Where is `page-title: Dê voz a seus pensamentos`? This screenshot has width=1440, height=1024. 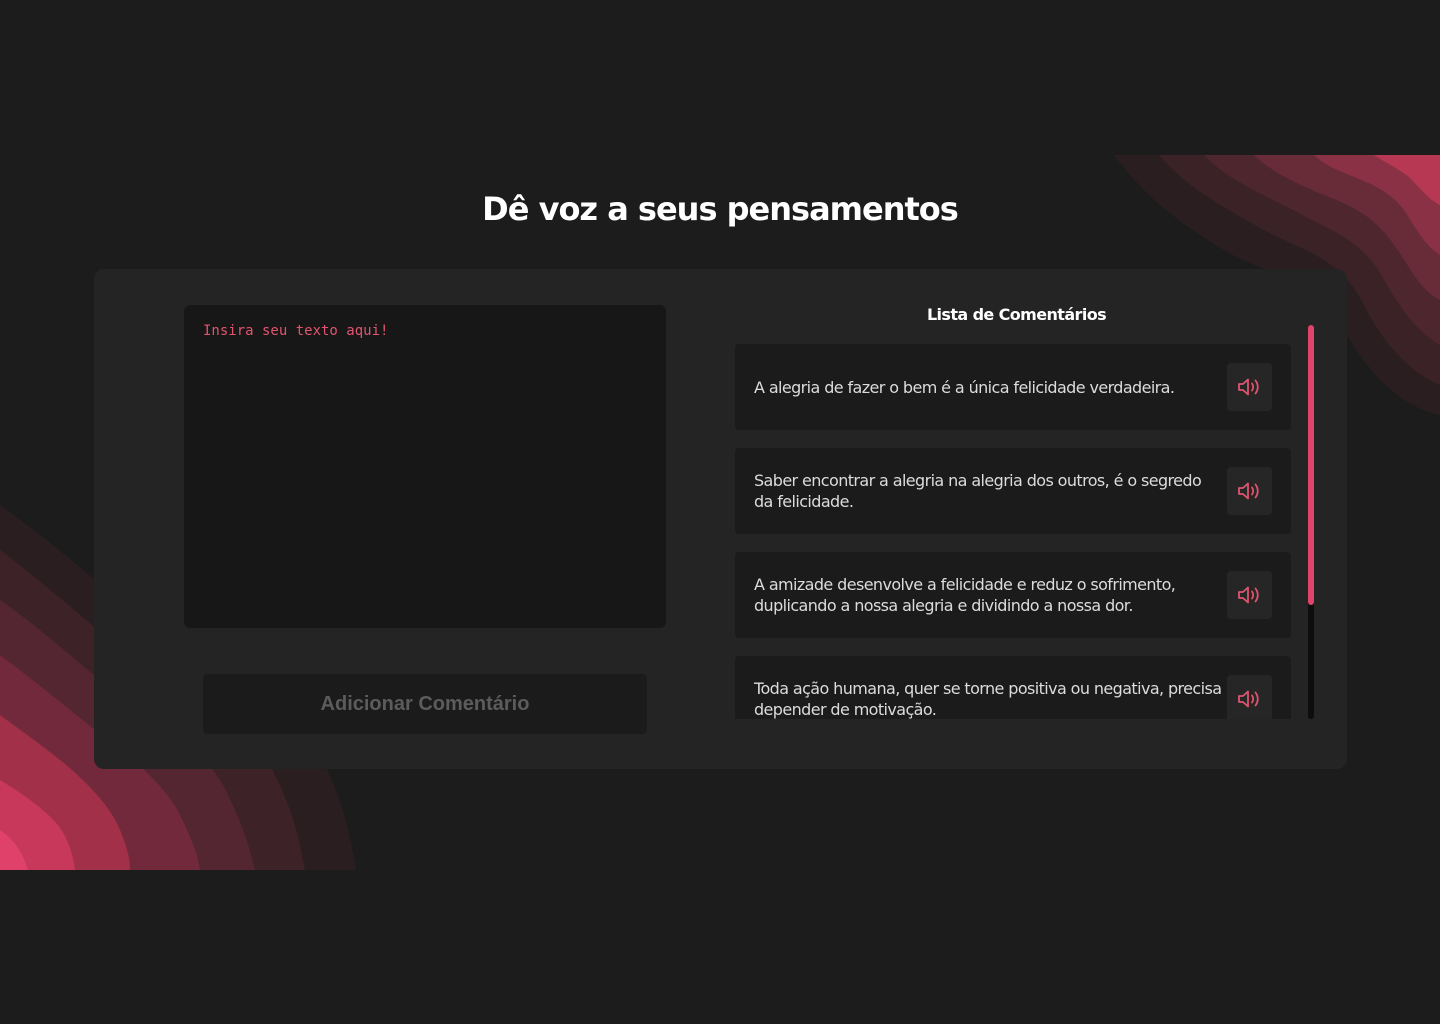 page-title: Dê voz a seus pensamentos is located at coordinates (720, 209).